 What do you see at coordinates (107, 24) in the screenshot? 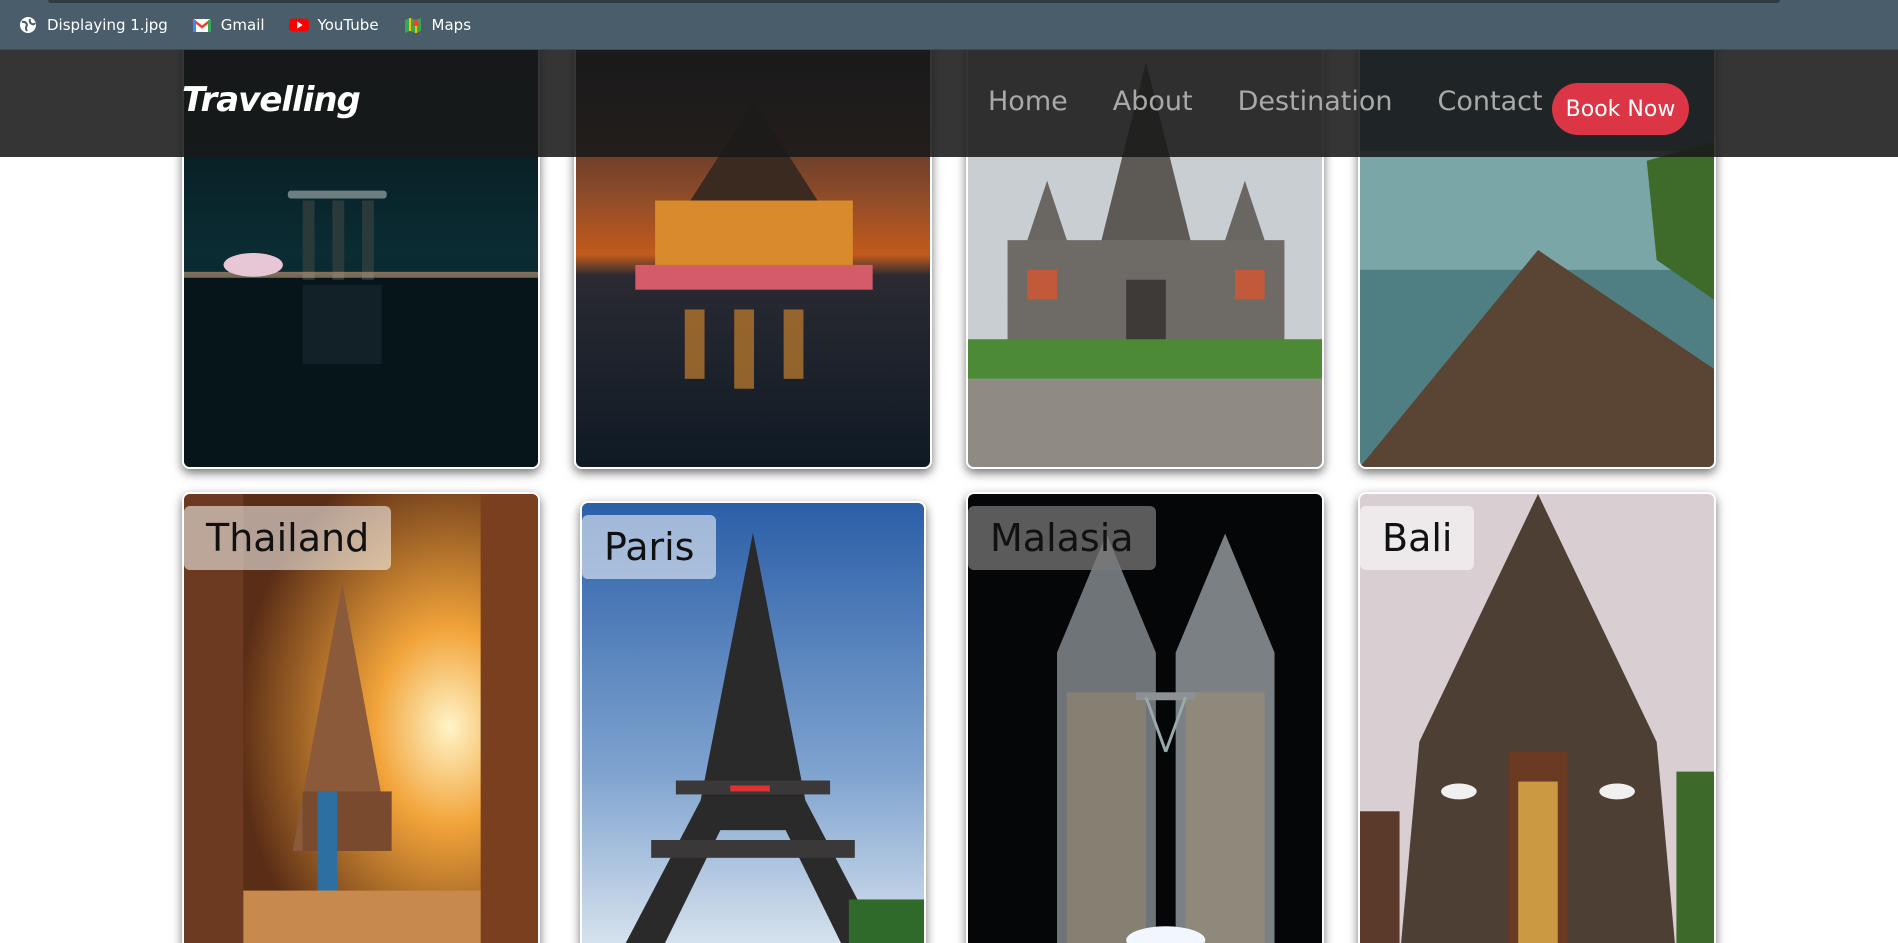
I see `bookmark-label: Displaying 1.jpg` at bounding box center [107, 24].